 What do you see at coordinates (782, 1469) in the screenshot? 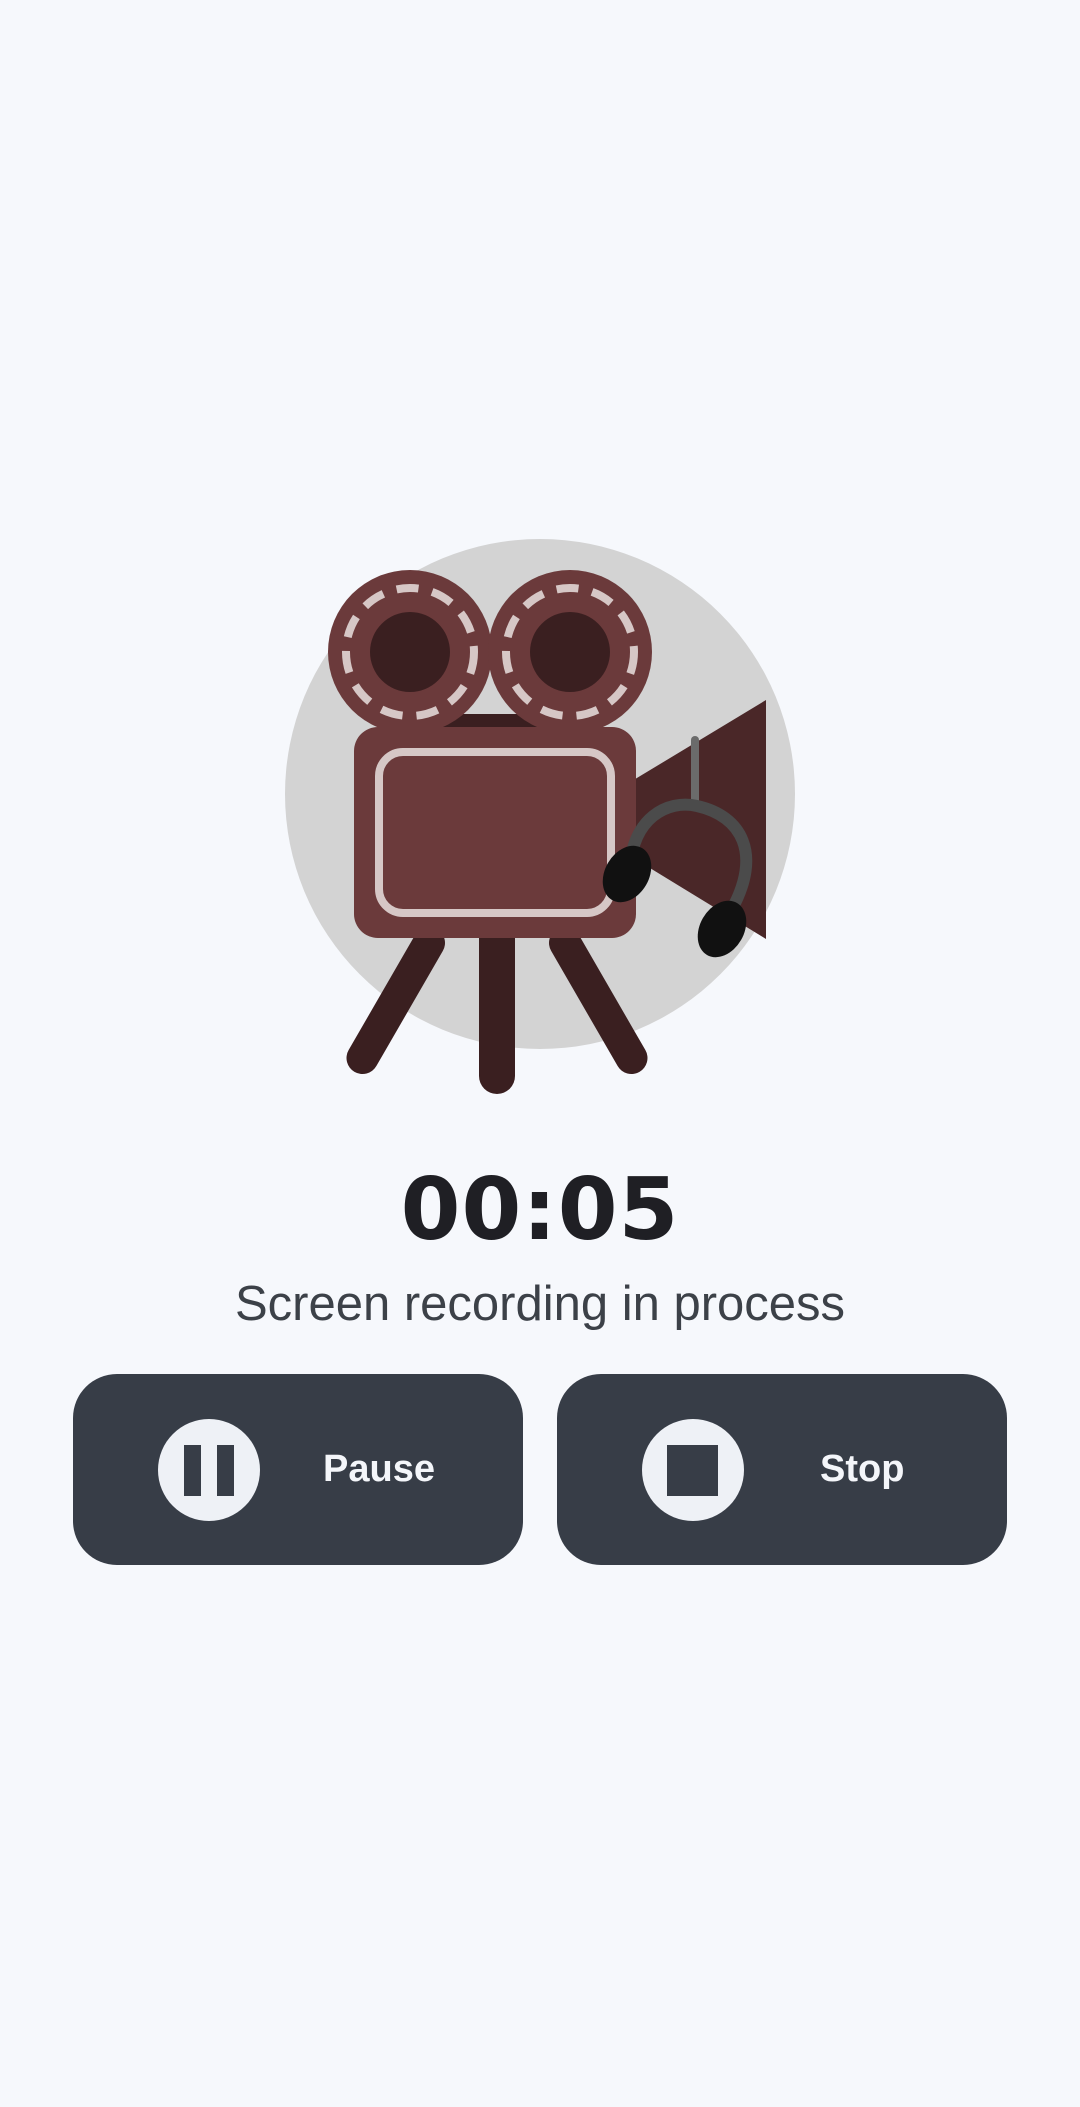
I see `stop-button: Stop` at bounding box center [782, 1469].